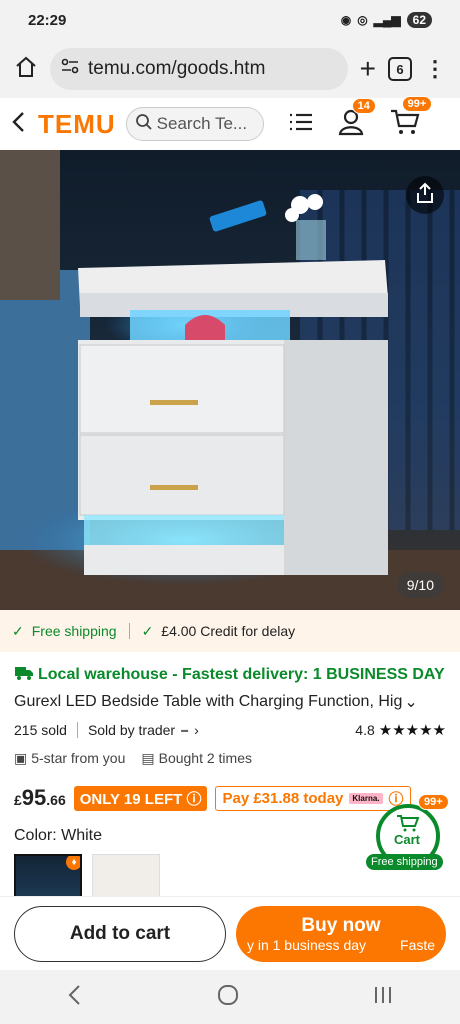 Image resolution: width=460 pixels, height=1024 pixels. Describe the element at coordinates (185, 730) in the screenshot. I see `seller-logo: ▬` at that location.